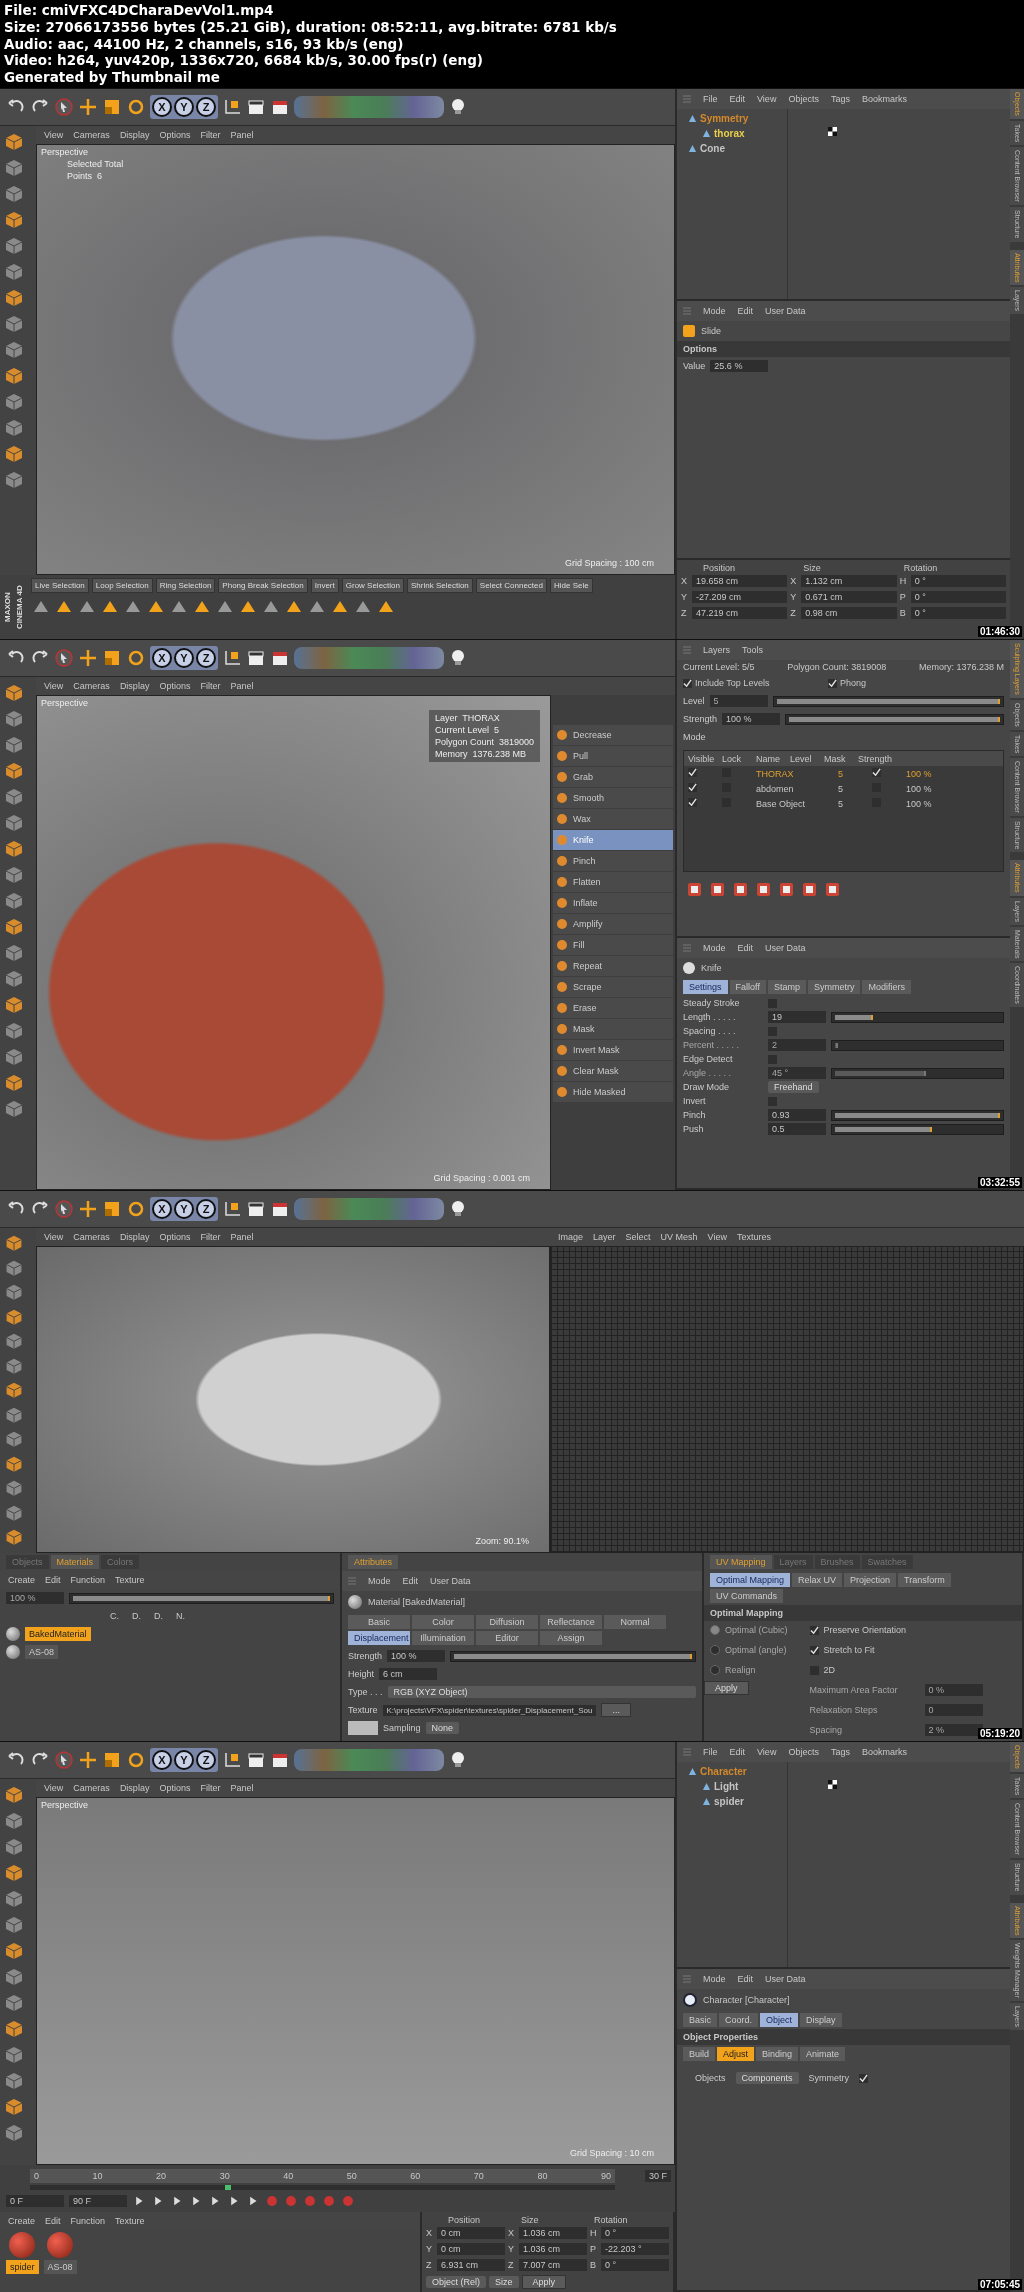  I want to click on dropdown: Components, so click(767, 2078).